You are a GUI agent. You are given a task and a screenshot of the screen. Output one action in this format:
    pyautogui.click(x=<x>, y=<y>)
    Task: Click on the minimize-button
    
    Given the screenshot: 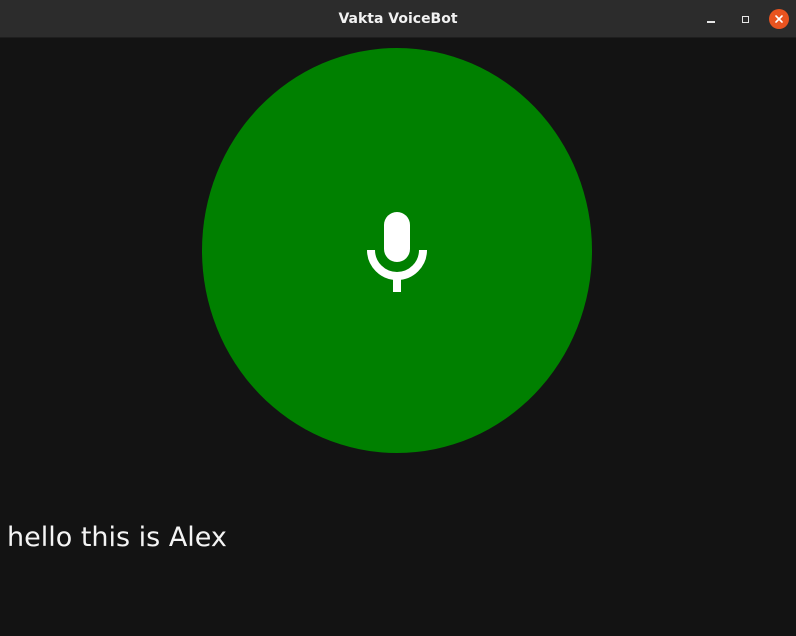 What is the action you would take?
    pyautogui.click(x=711, y=19)
    